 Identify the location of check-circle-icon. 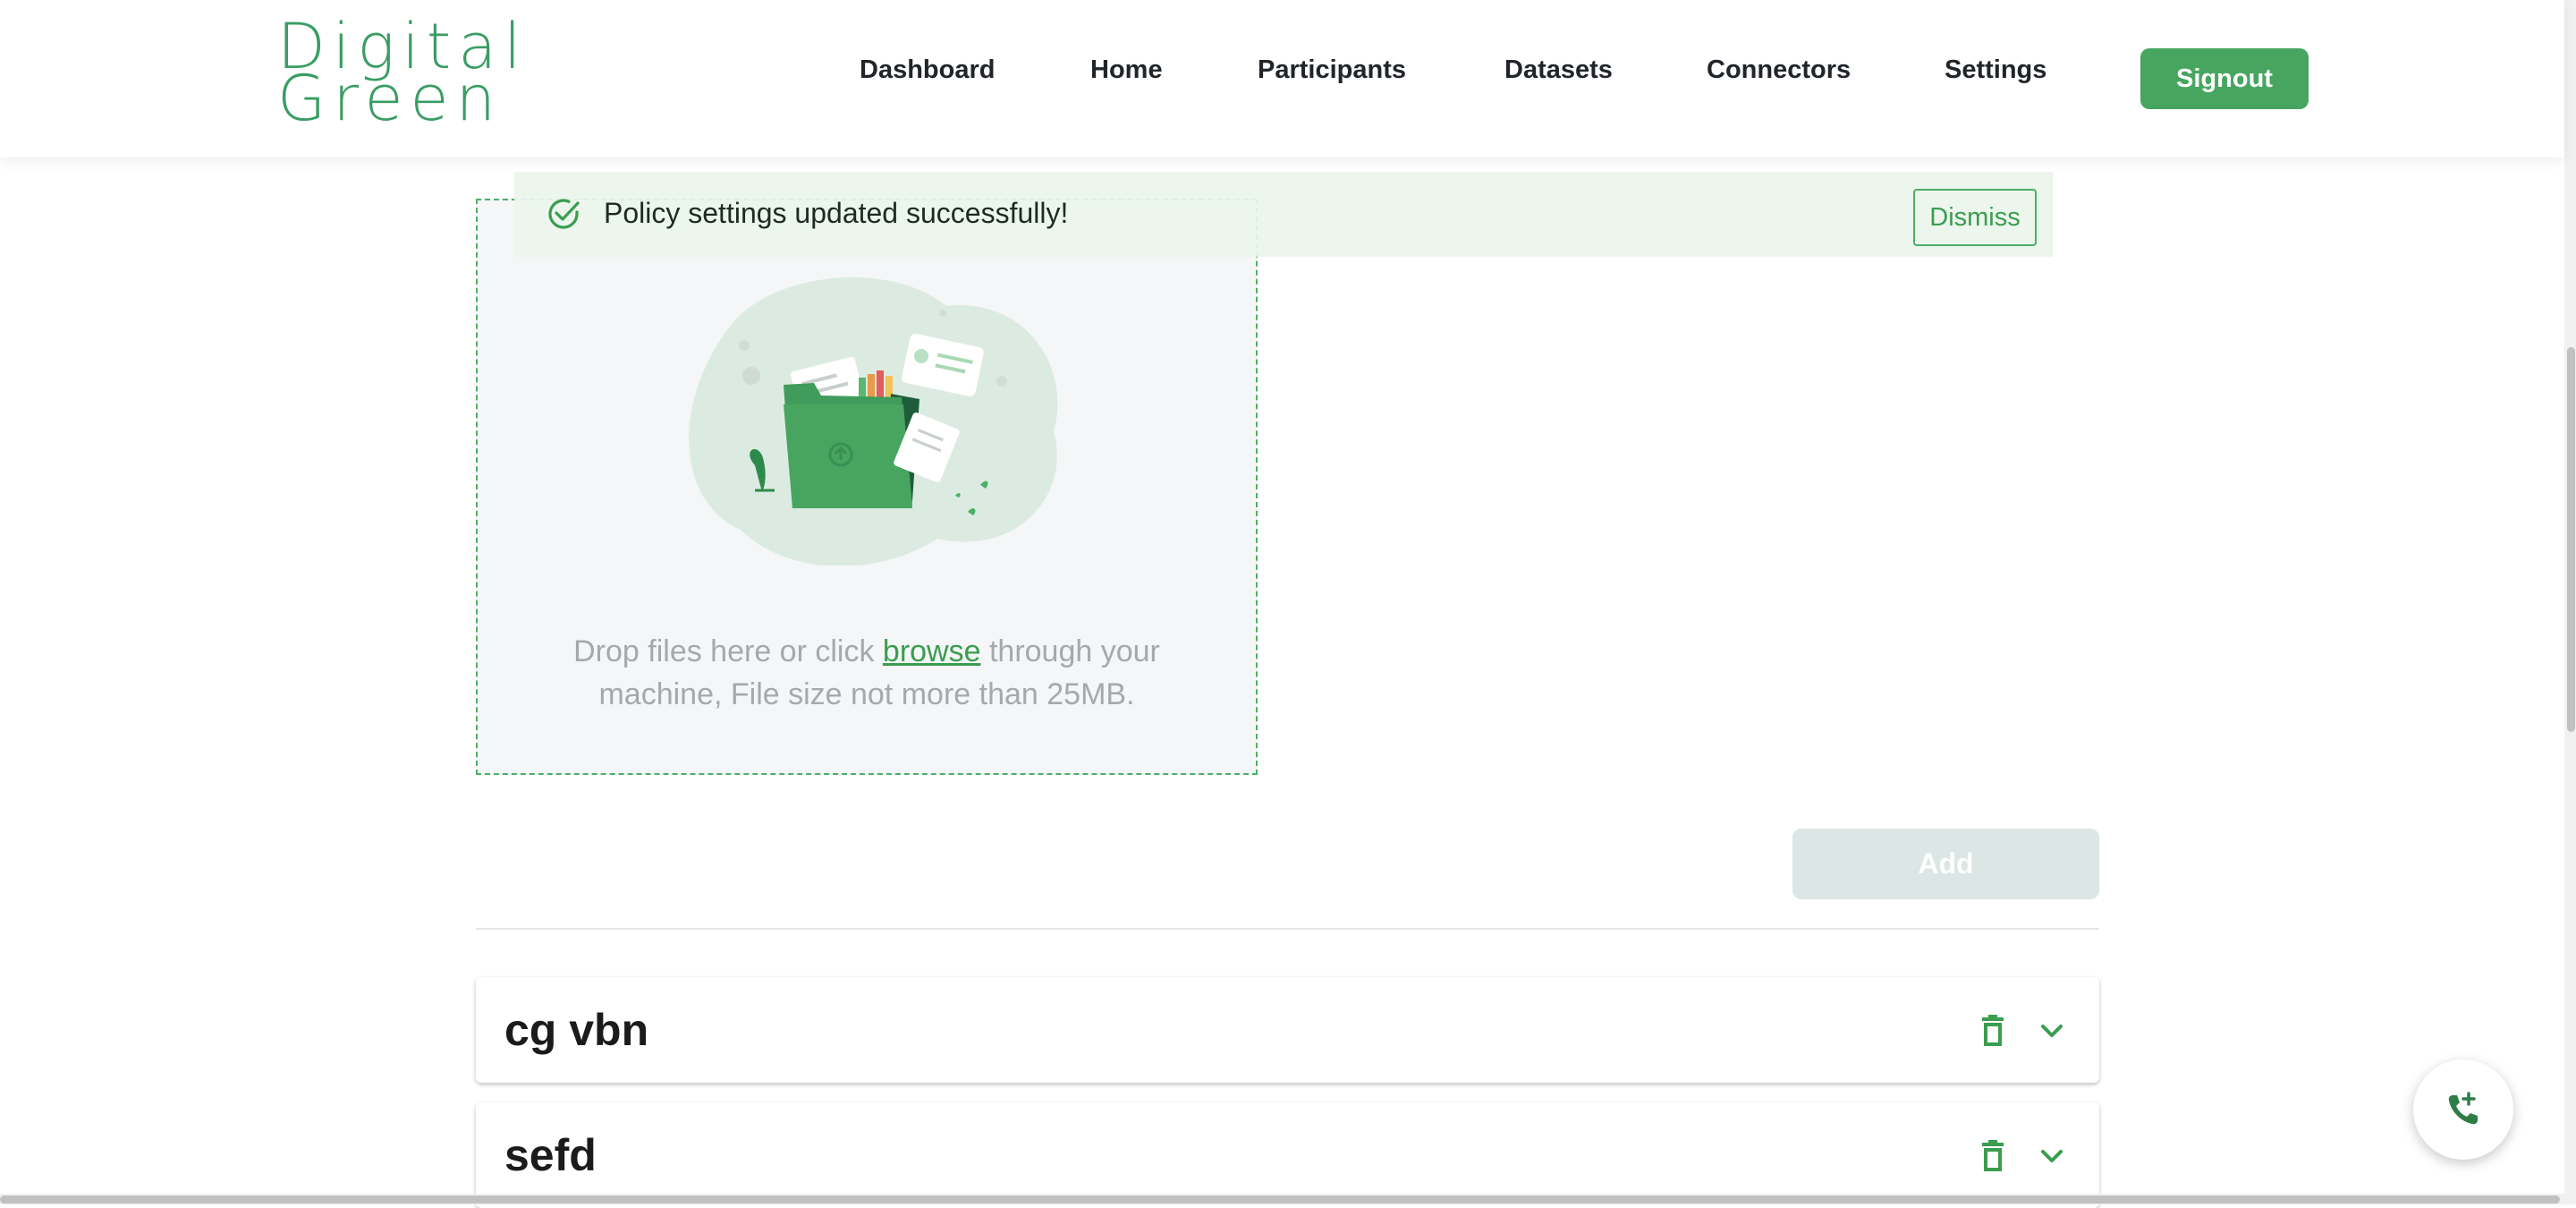
(564, 214).